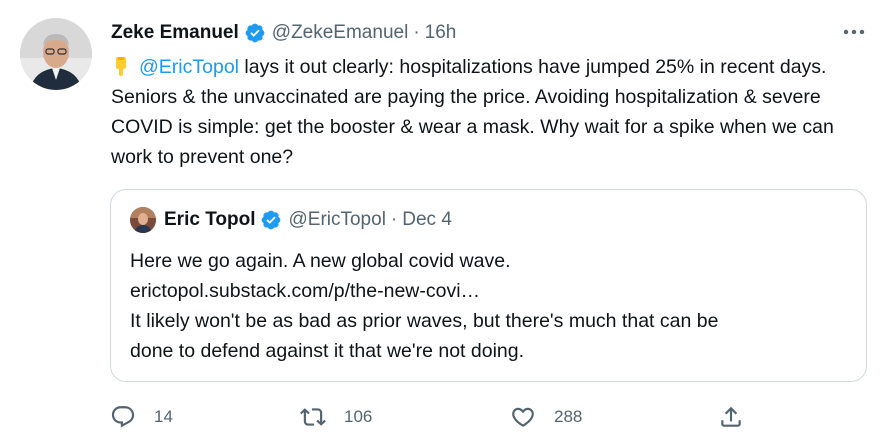 The width and height of the screenshot is (889, 444). I want to click on more-icon, so click(854, 32).